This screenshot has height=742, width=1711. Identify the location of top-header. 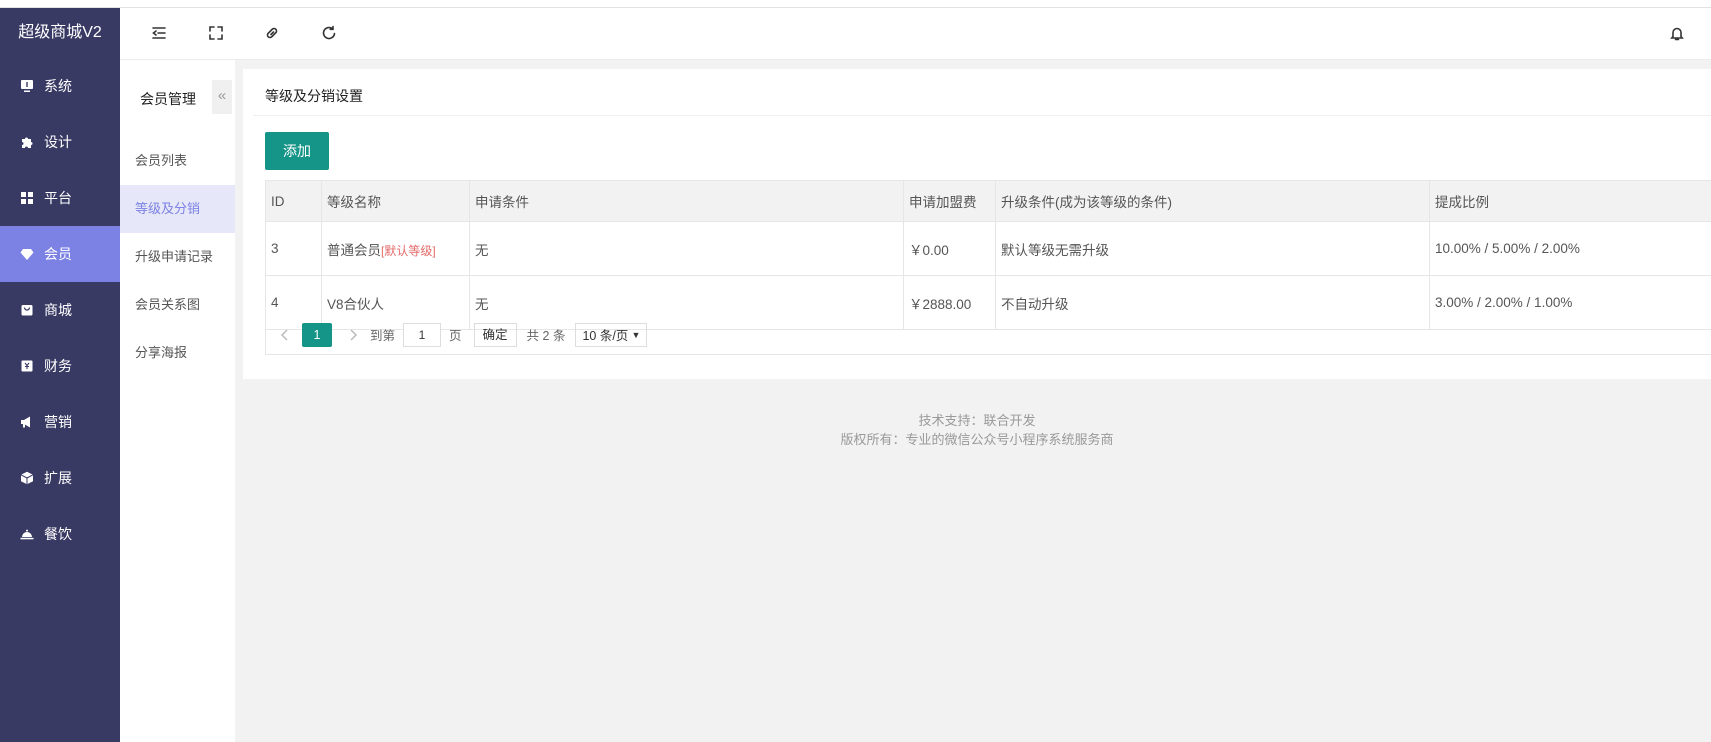
(915, 34).